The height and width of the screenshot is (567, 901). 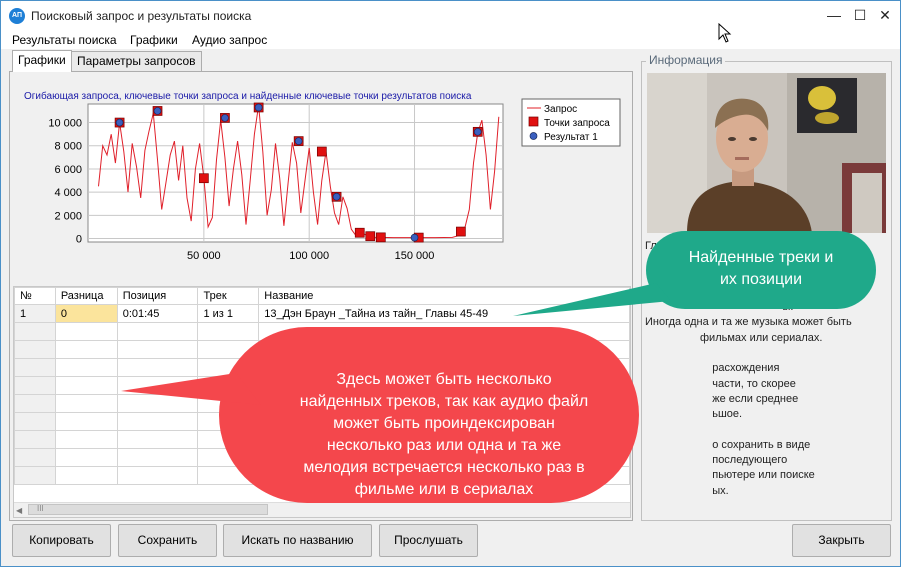 What do you see at coordinates (730, 475) in the screenshot?
I see `info-text-line: пьютере или поиске` at bounding box center [730, 475].